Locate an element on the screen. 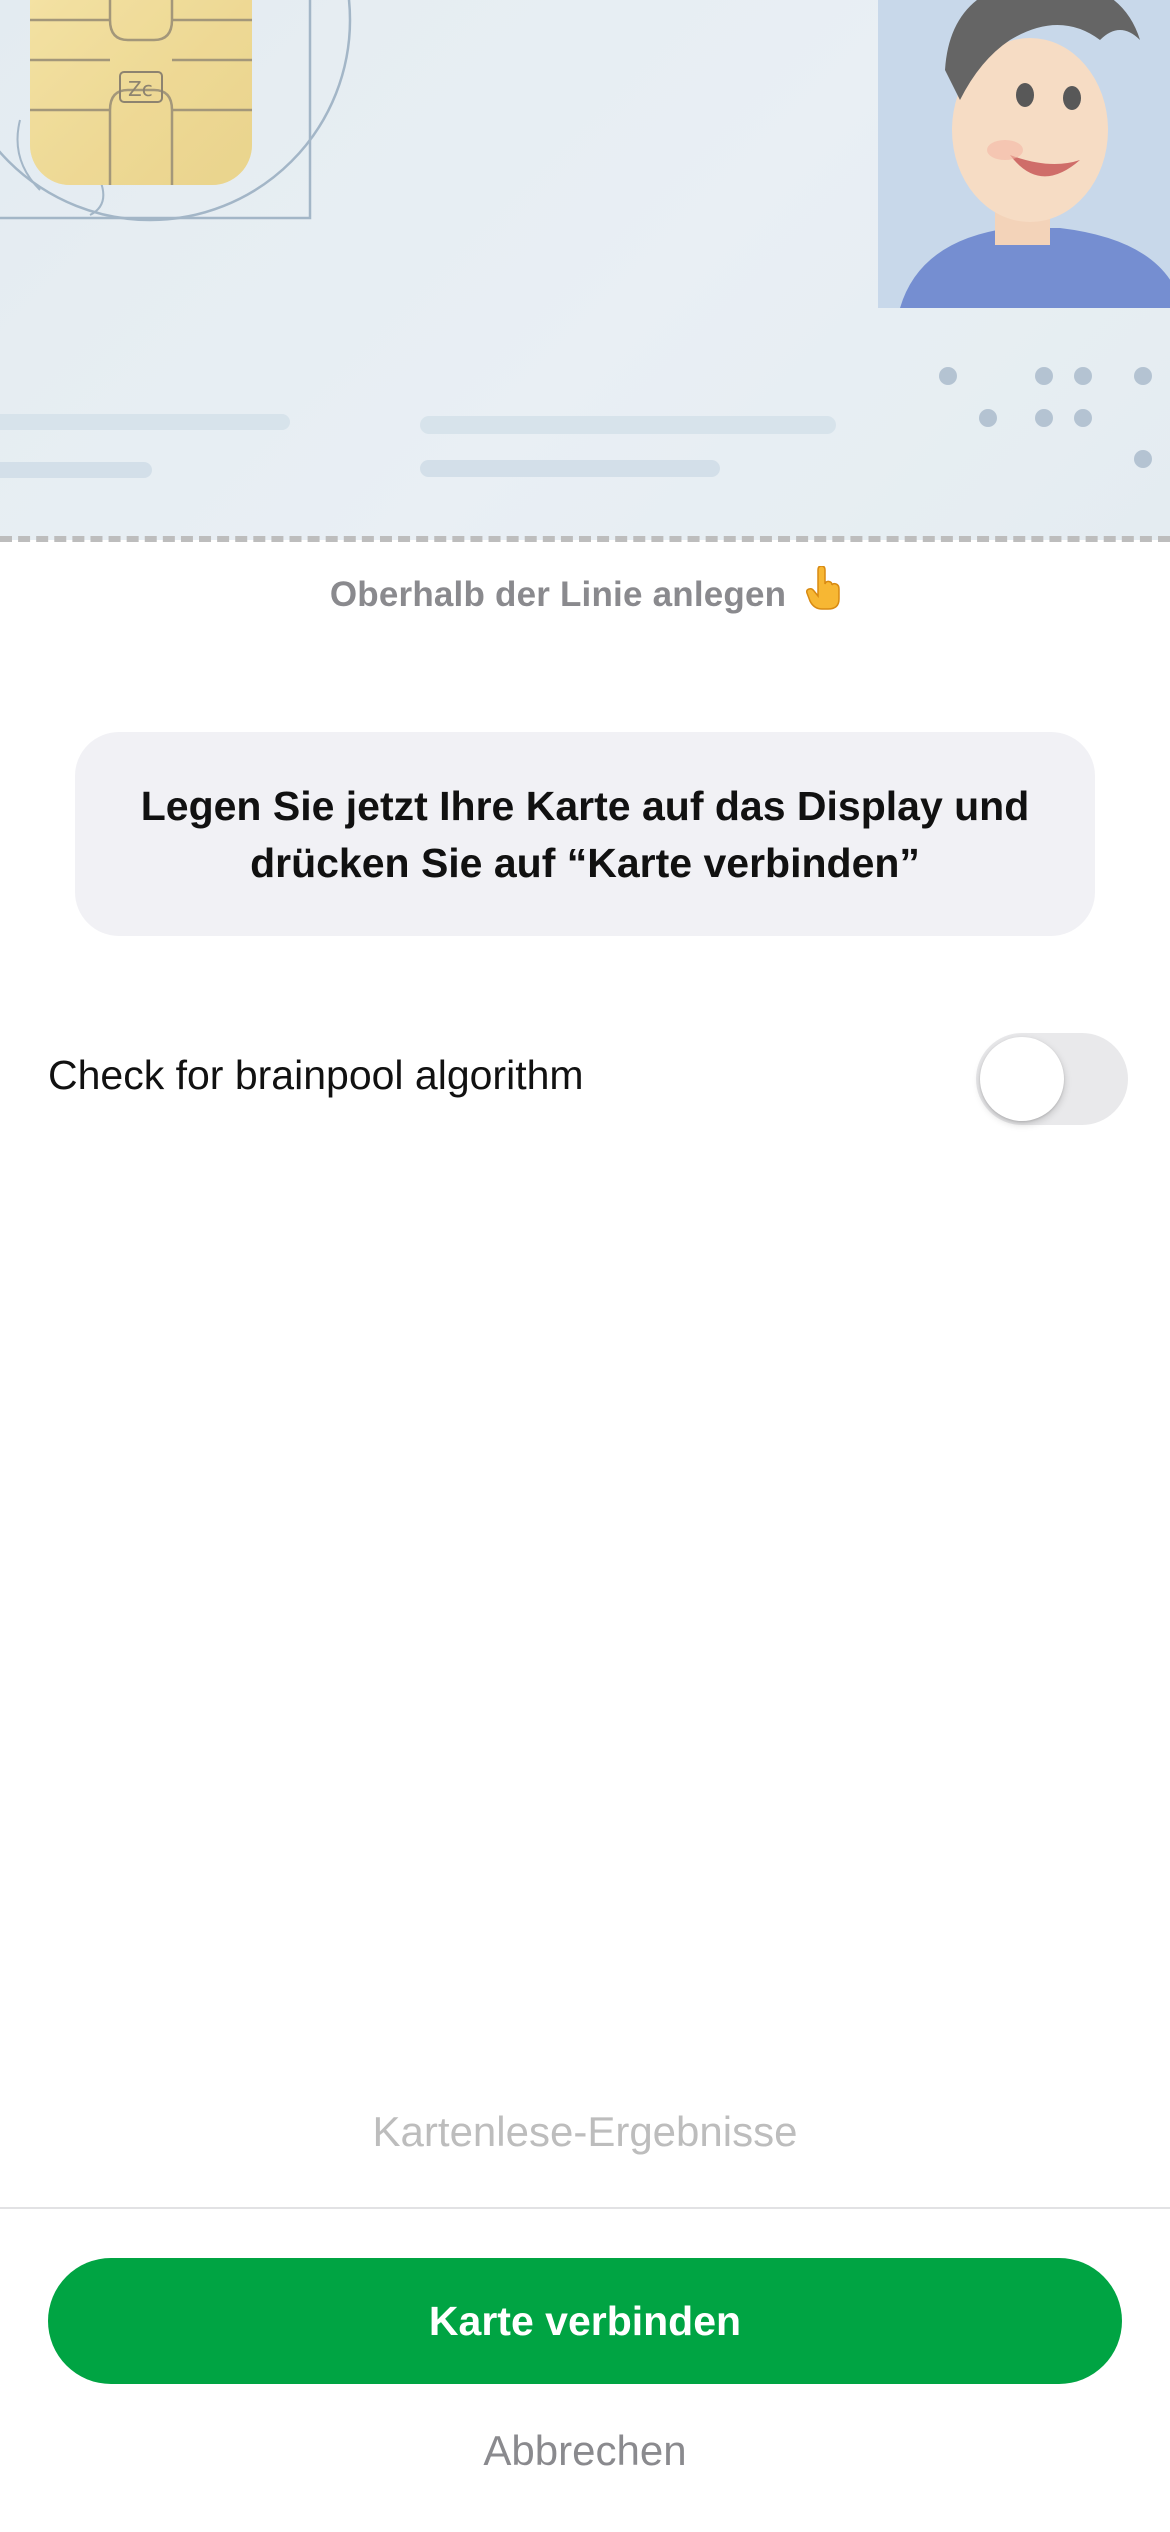 Image resolution: width=1170 pixels, height=2532 pixels. placement-line is located at coordinates (585, 539).